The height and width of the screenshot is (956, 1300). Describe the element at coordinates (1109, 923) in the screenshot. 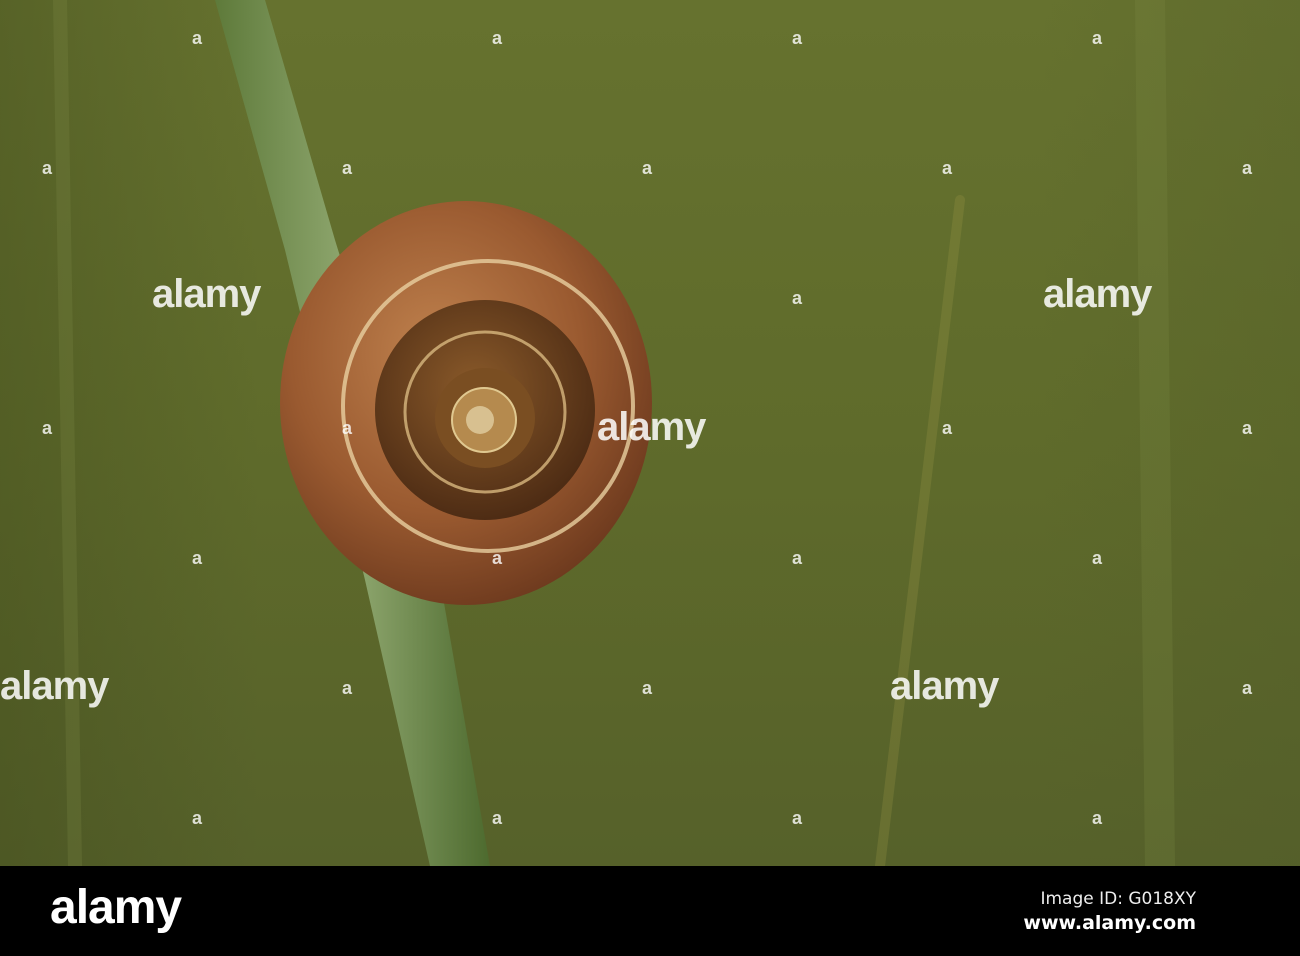

I see `site-url: www.alamy.com` at that location.